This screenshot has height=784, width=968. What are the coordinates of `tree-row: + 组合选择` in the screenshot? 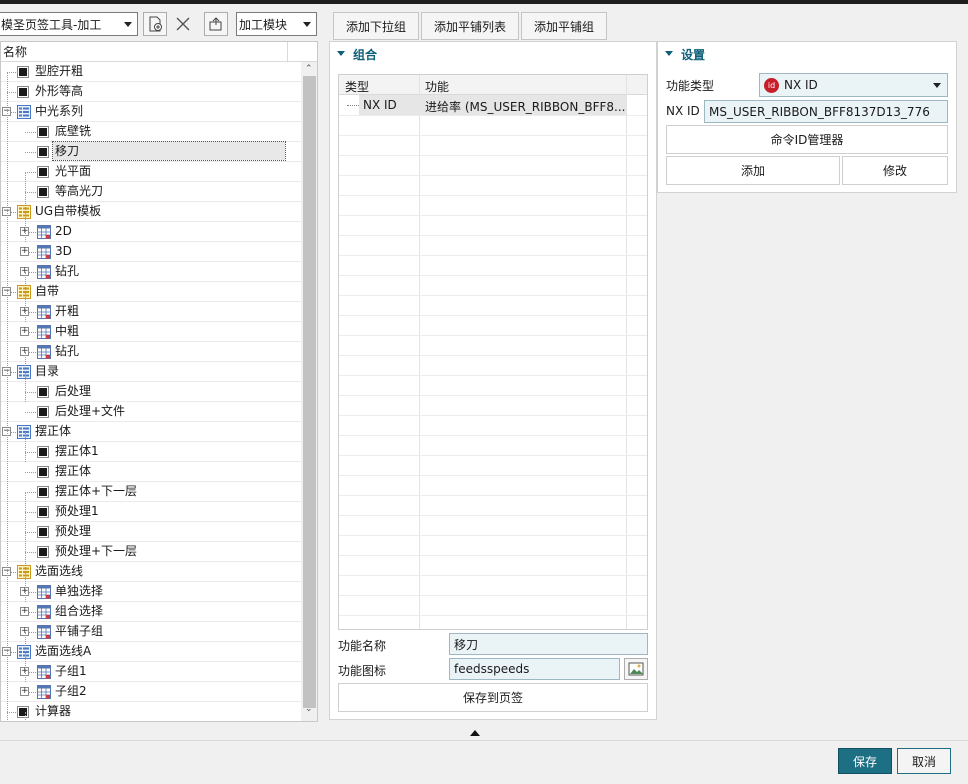 It's located at (151, 612).